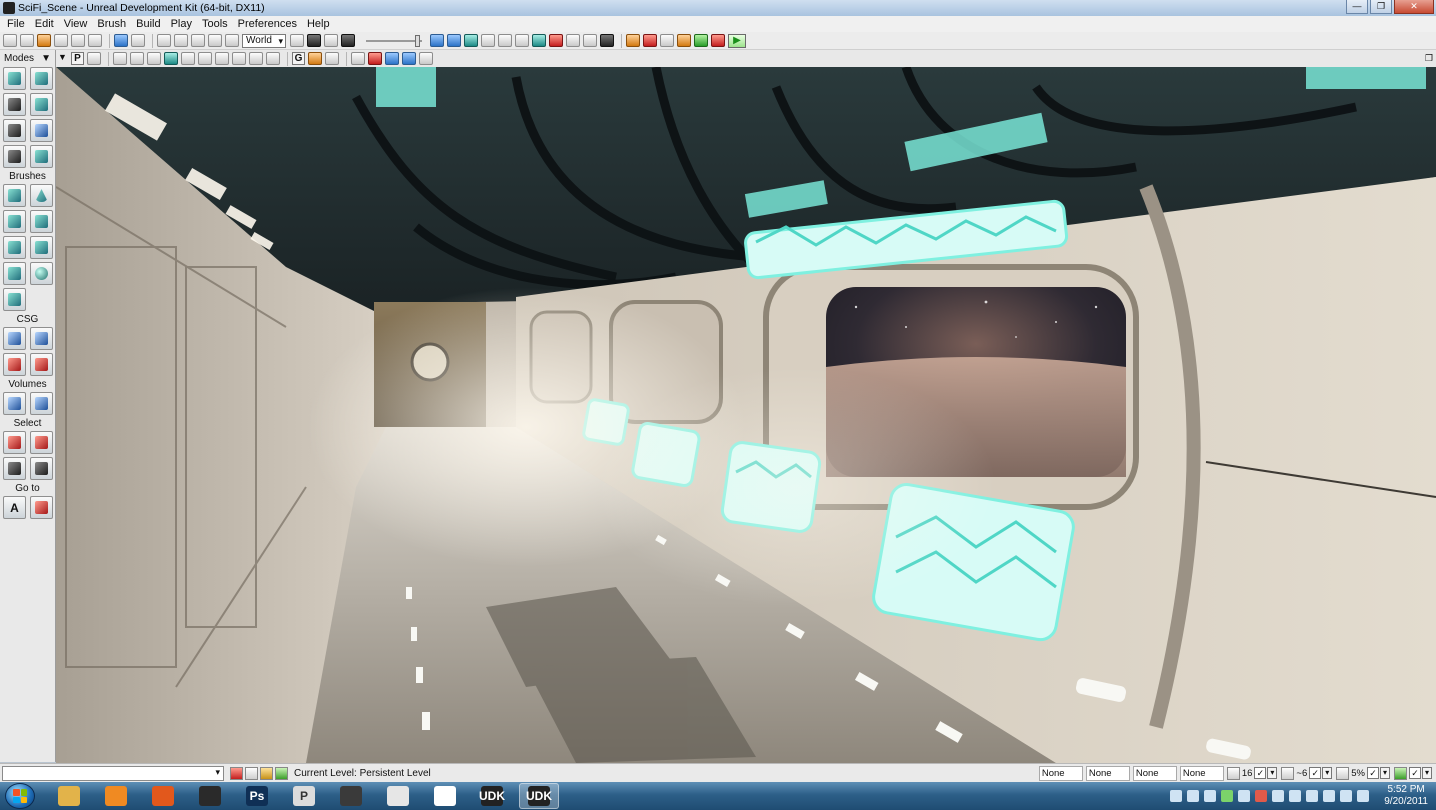  Describe the element at coordinates (392, 58) in the screenshot. I see `maximize-viewport-icon` at that location.